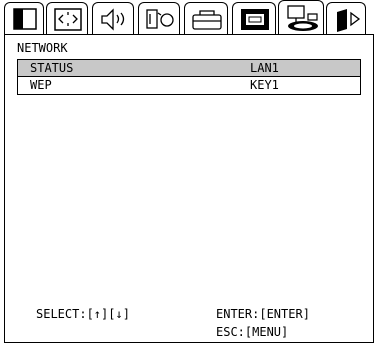 The width and height of the screenshot is (378, 347). I want to click on menu-item-status: STATUS LAN1, so click(189, 68).